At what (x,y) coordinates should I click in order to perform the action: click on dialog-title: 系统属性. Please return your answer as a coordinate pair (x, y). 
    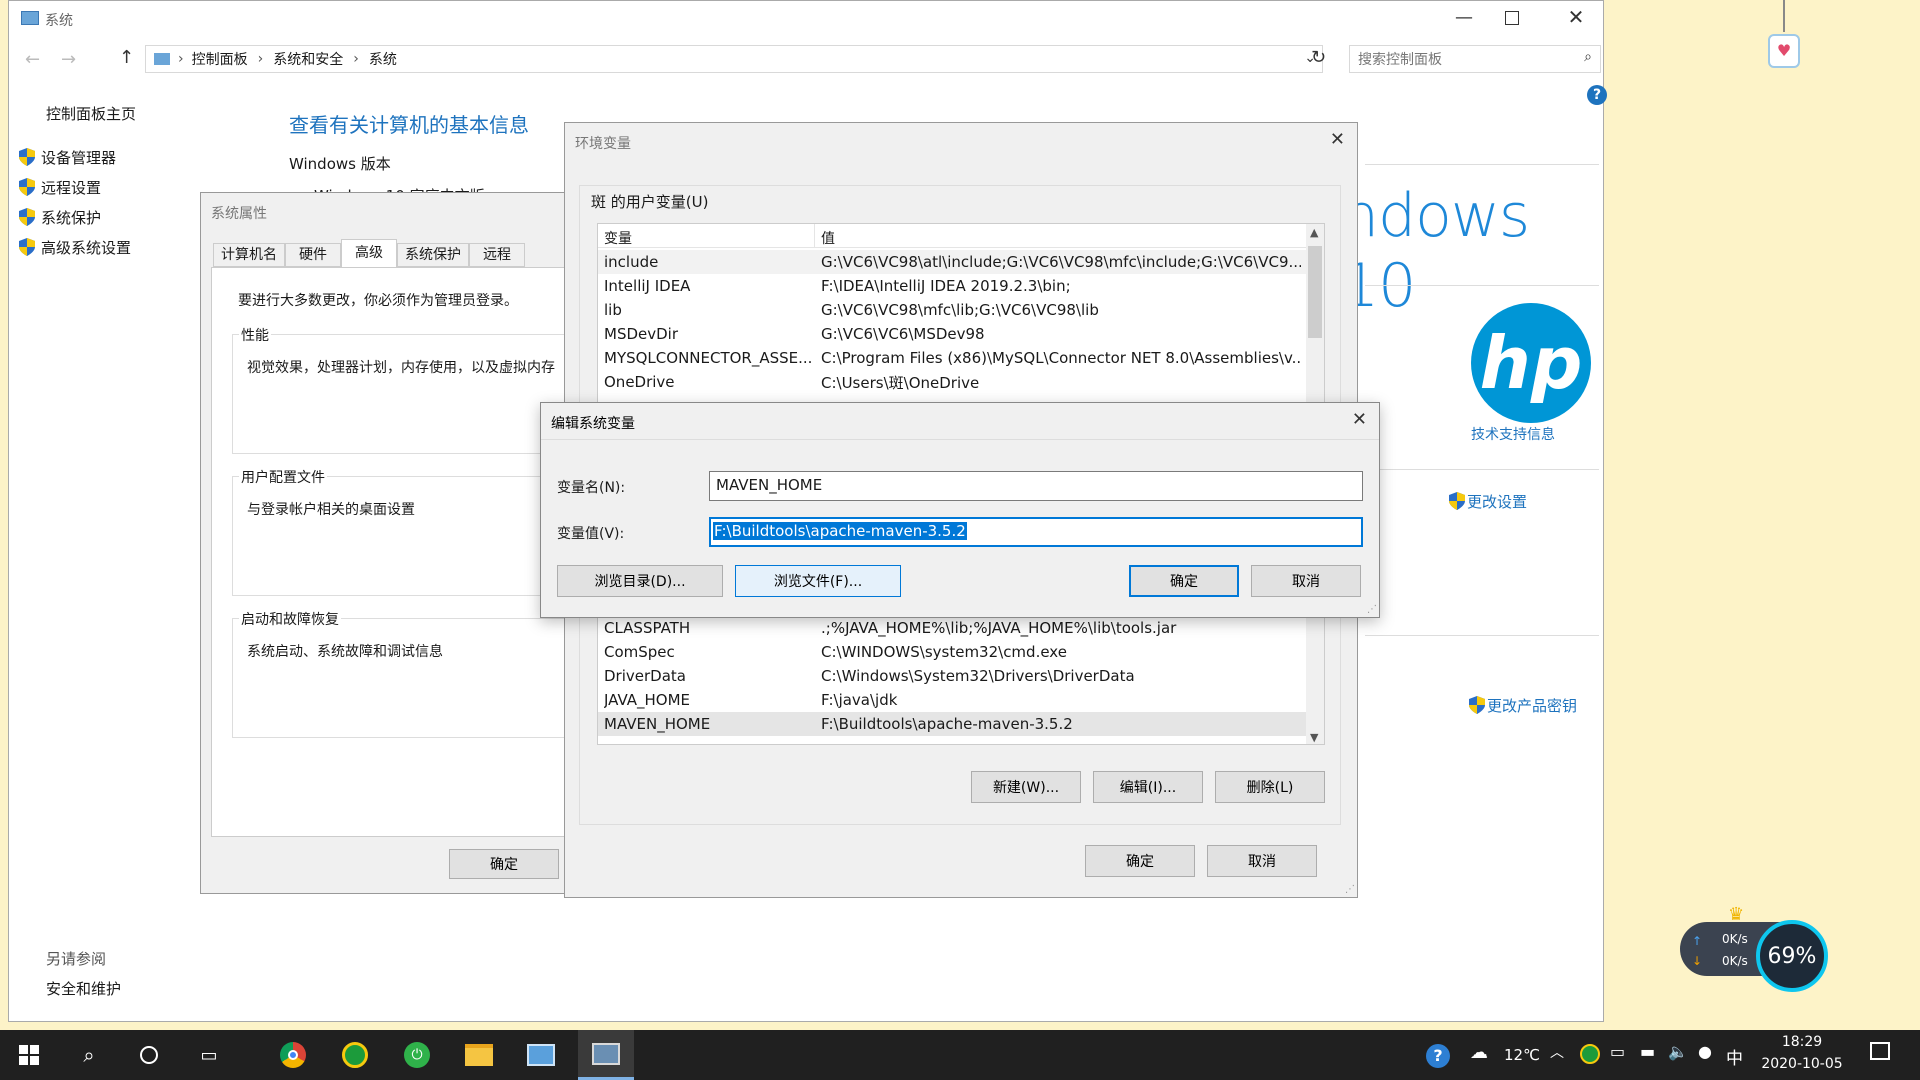
    Looking at the image, I should click on (239, 214).